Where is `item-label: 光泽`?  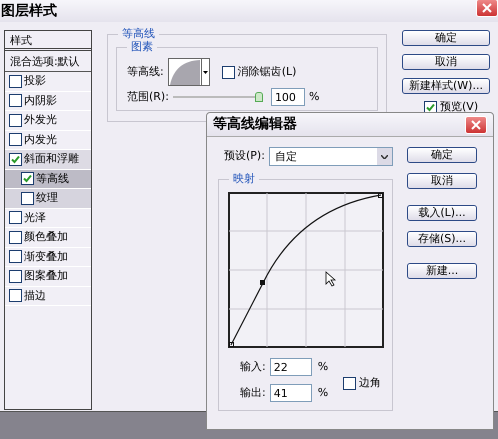 item-label: 光泽 is located at coordinates (35, 218).